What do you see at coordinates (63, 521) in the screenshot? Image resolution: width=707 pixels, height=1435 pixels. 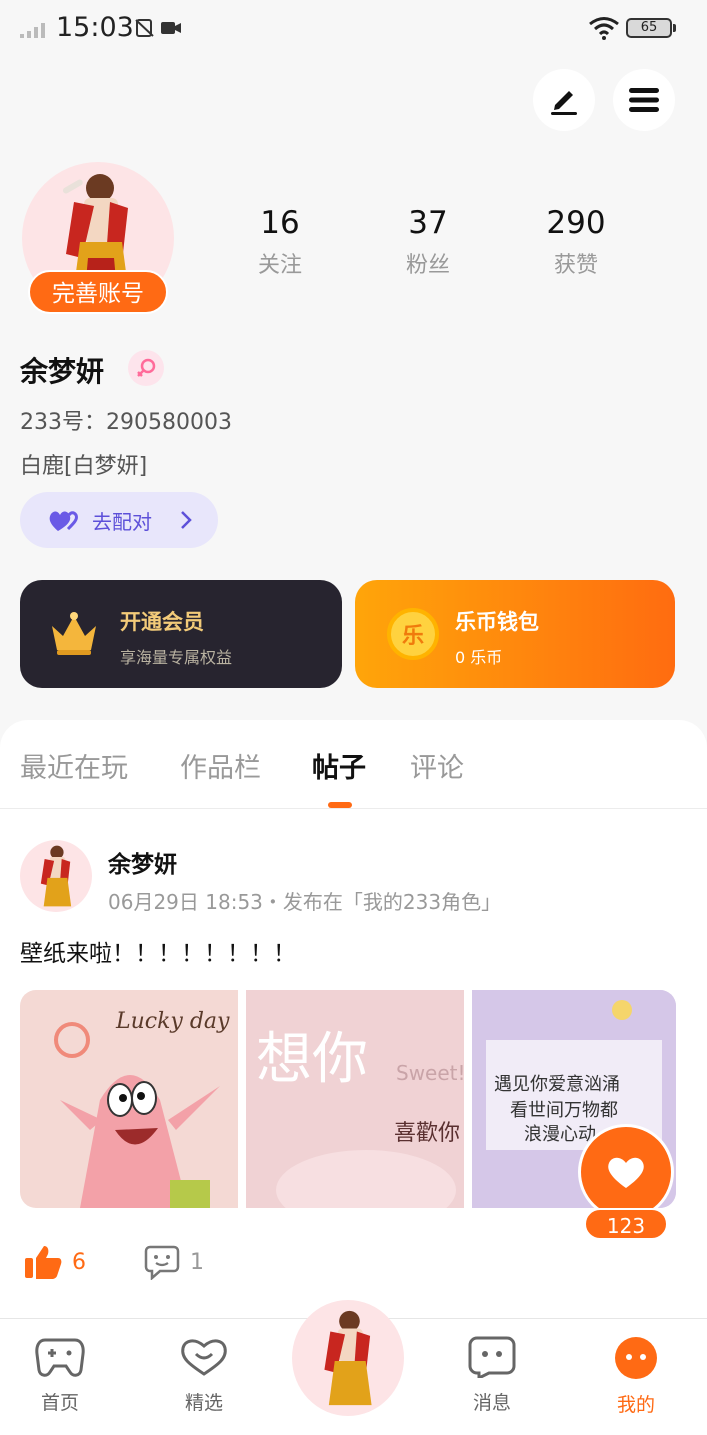 I see `double-heart-icon` at bounding box center [63, 521].